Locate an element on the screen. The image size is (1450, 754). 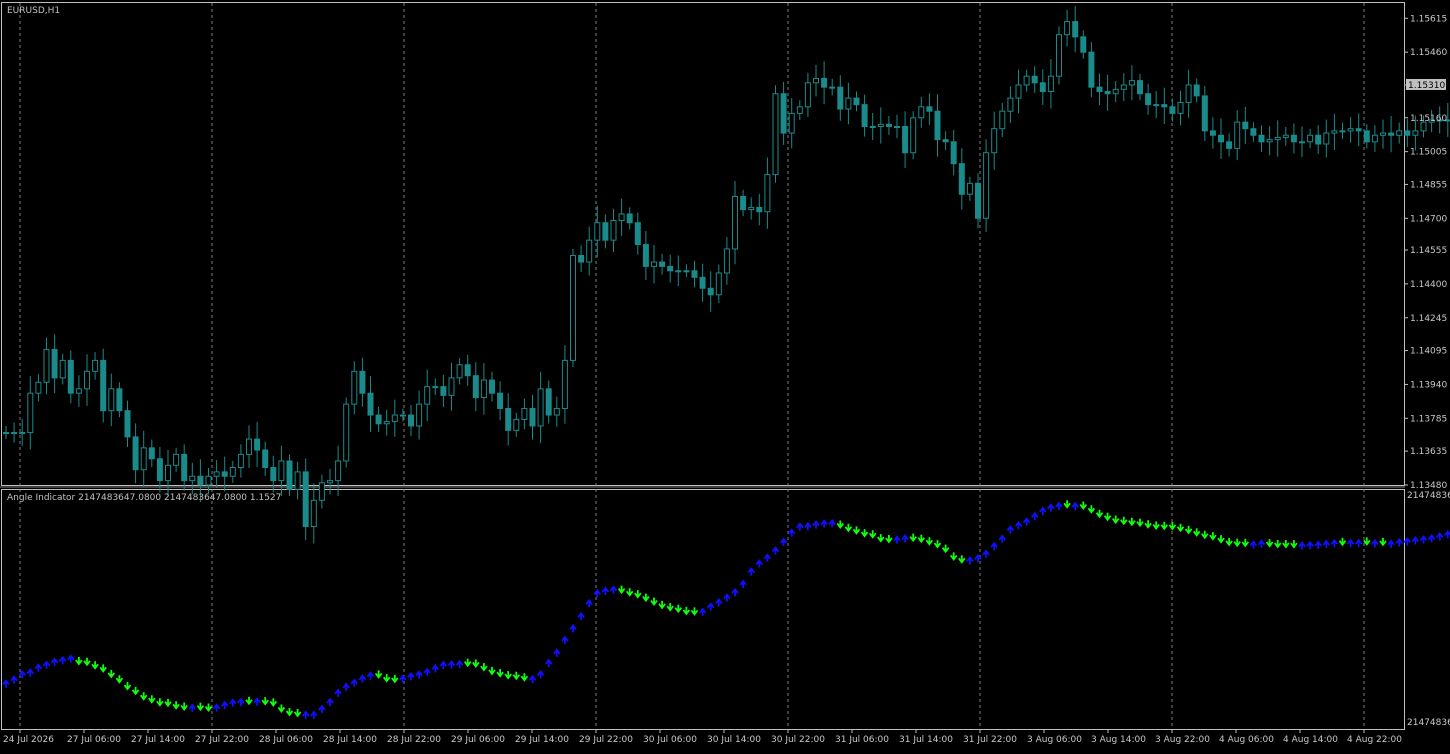
indicator-scale-top: 2147483647 is located at coordinates (1428, 496).